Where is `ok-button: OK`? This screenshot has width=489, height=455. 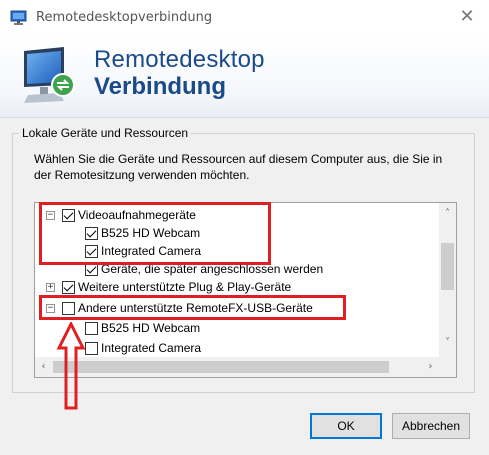
ok-button: OK is located at coordinates (346, 426).